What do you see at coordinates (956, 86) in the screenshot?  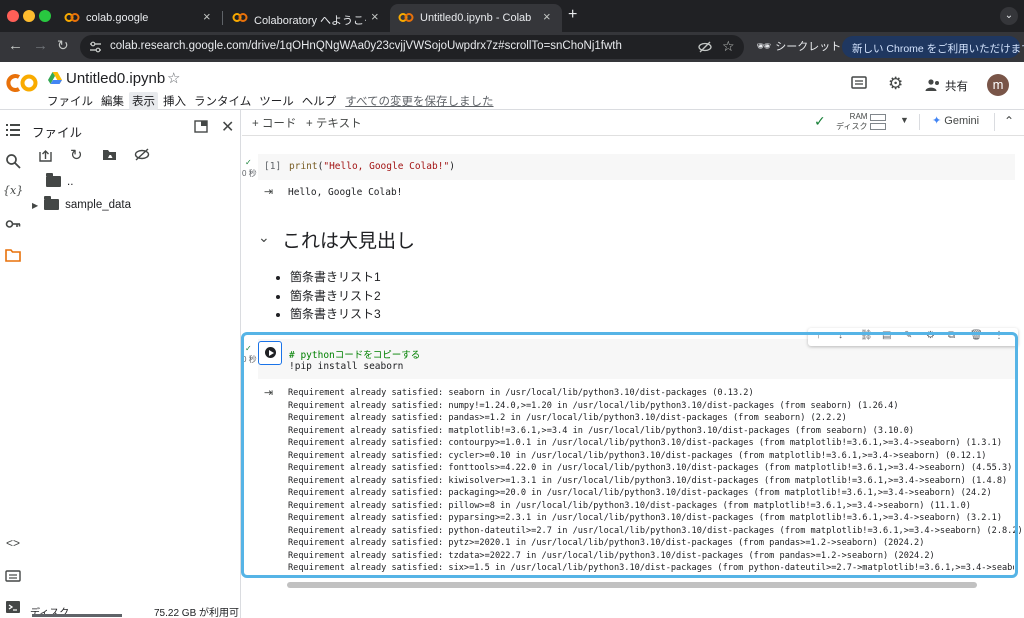 I see `share-button: 共有` at bounding box center [956, 86].